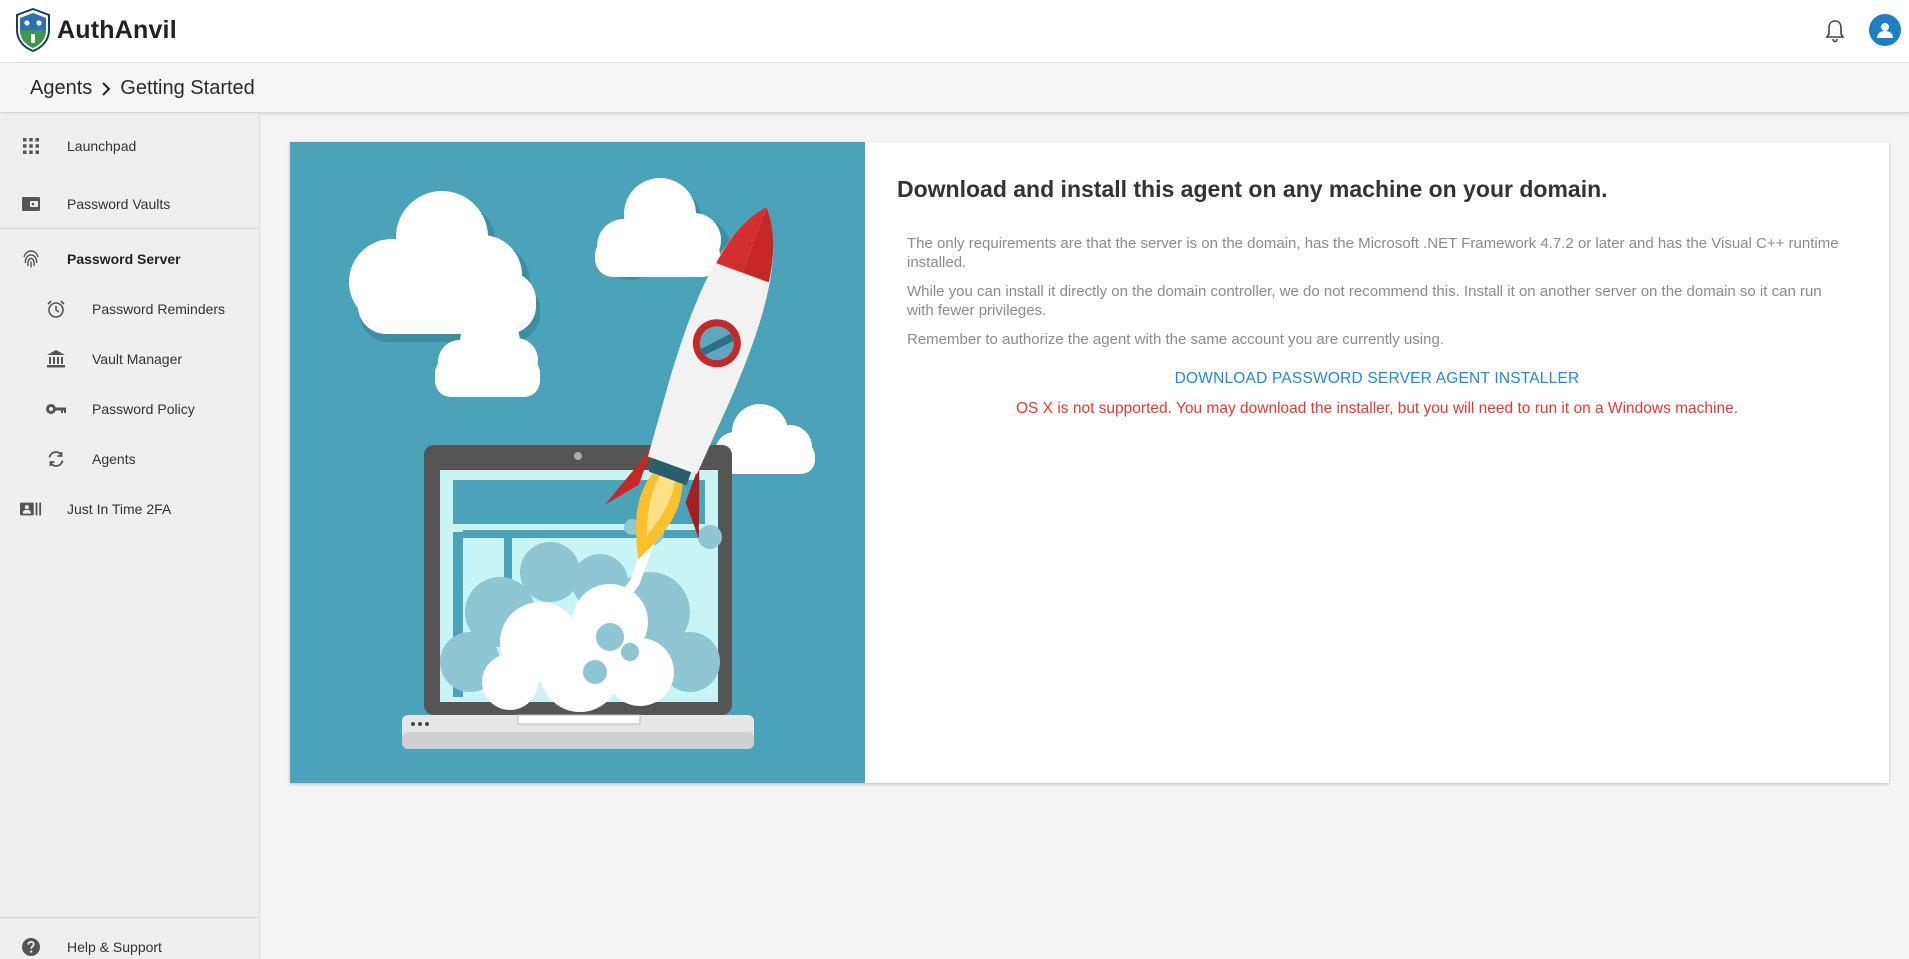  I want to click on alarm-clock-icon, so click(56, 309).